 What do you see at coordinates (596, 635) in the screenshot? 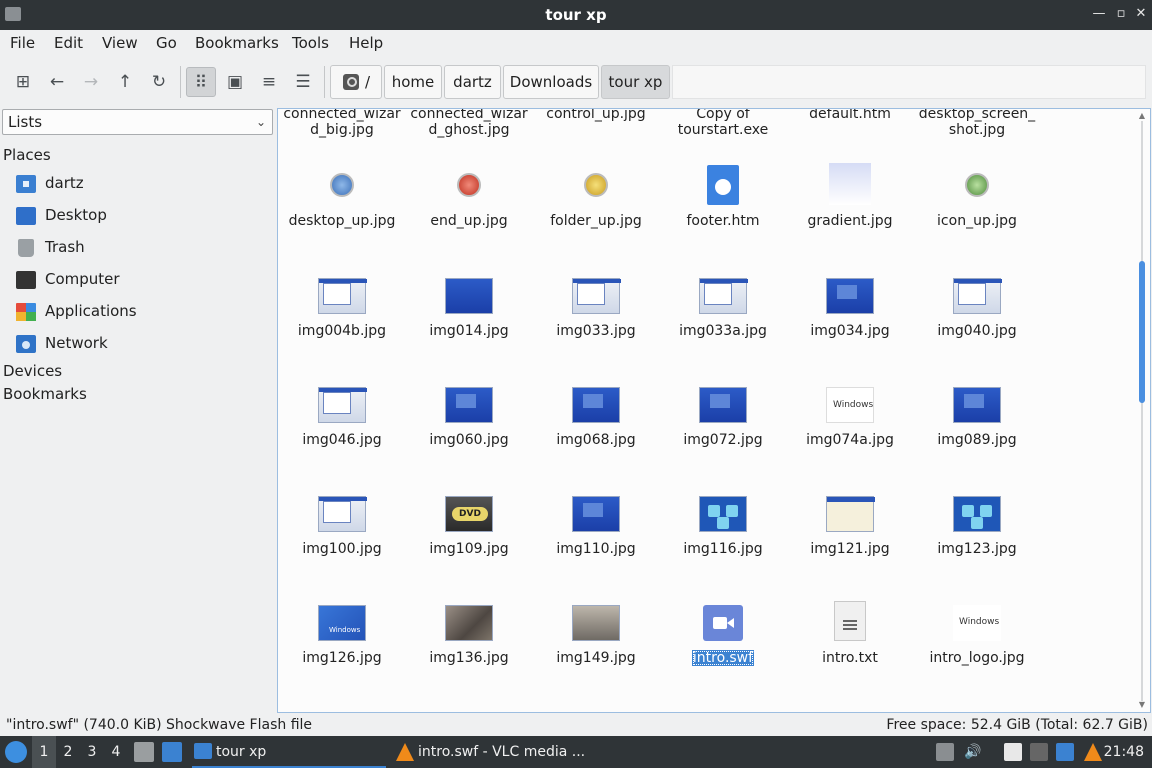
I see `file-item: img149.jpg` at bounding box center [596, 635].